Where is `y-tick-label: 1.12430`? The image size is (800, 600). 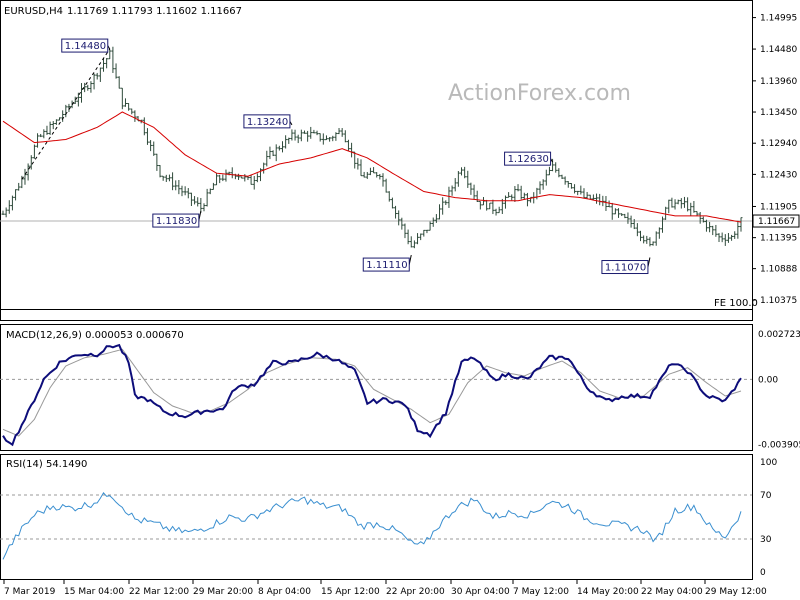 y-tick-label: 1.12430 is located at coordinates (778, 175).